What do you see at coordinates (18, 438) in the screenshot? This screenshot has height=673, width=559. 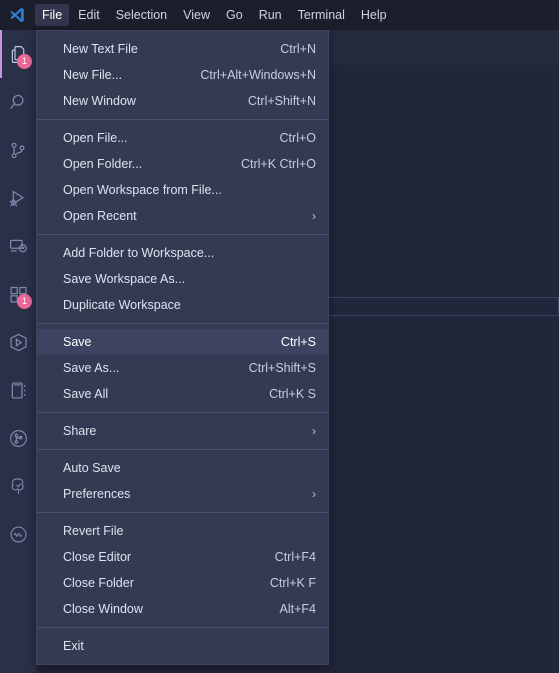 I see `activitybar-git-graph-icon` at bounding box center [18, 438].